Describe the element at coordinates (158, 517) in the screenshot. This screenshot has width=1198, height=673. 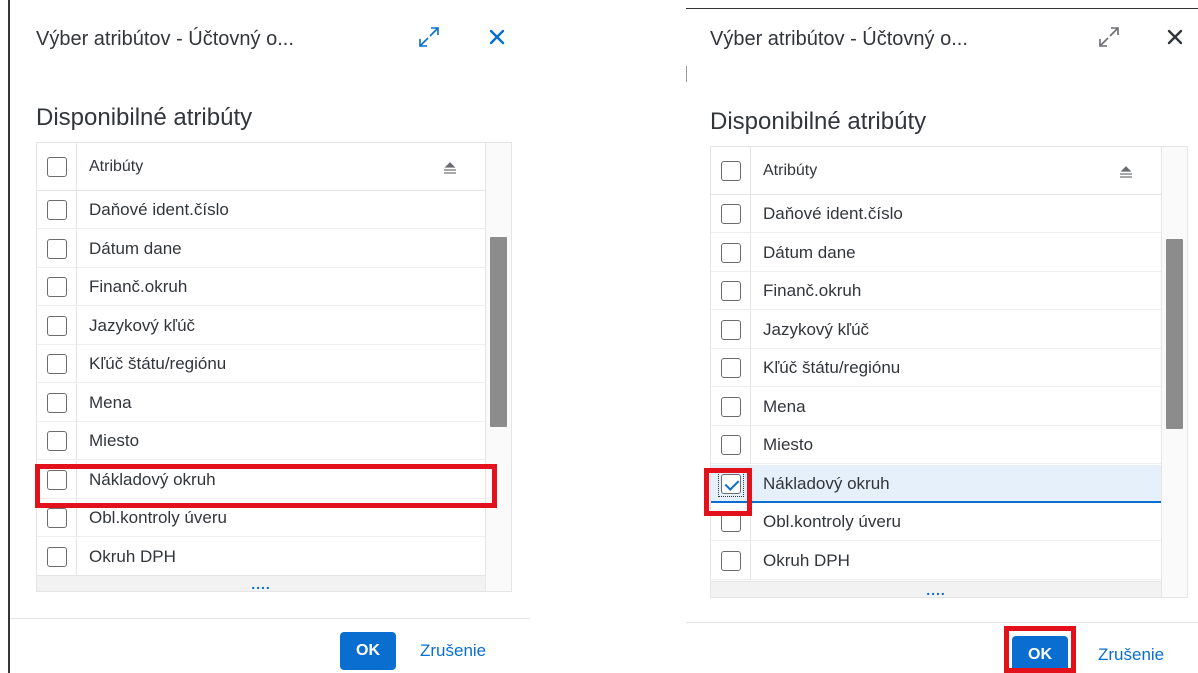
I see `row-label: Obl.kontroly úveru` at that location.